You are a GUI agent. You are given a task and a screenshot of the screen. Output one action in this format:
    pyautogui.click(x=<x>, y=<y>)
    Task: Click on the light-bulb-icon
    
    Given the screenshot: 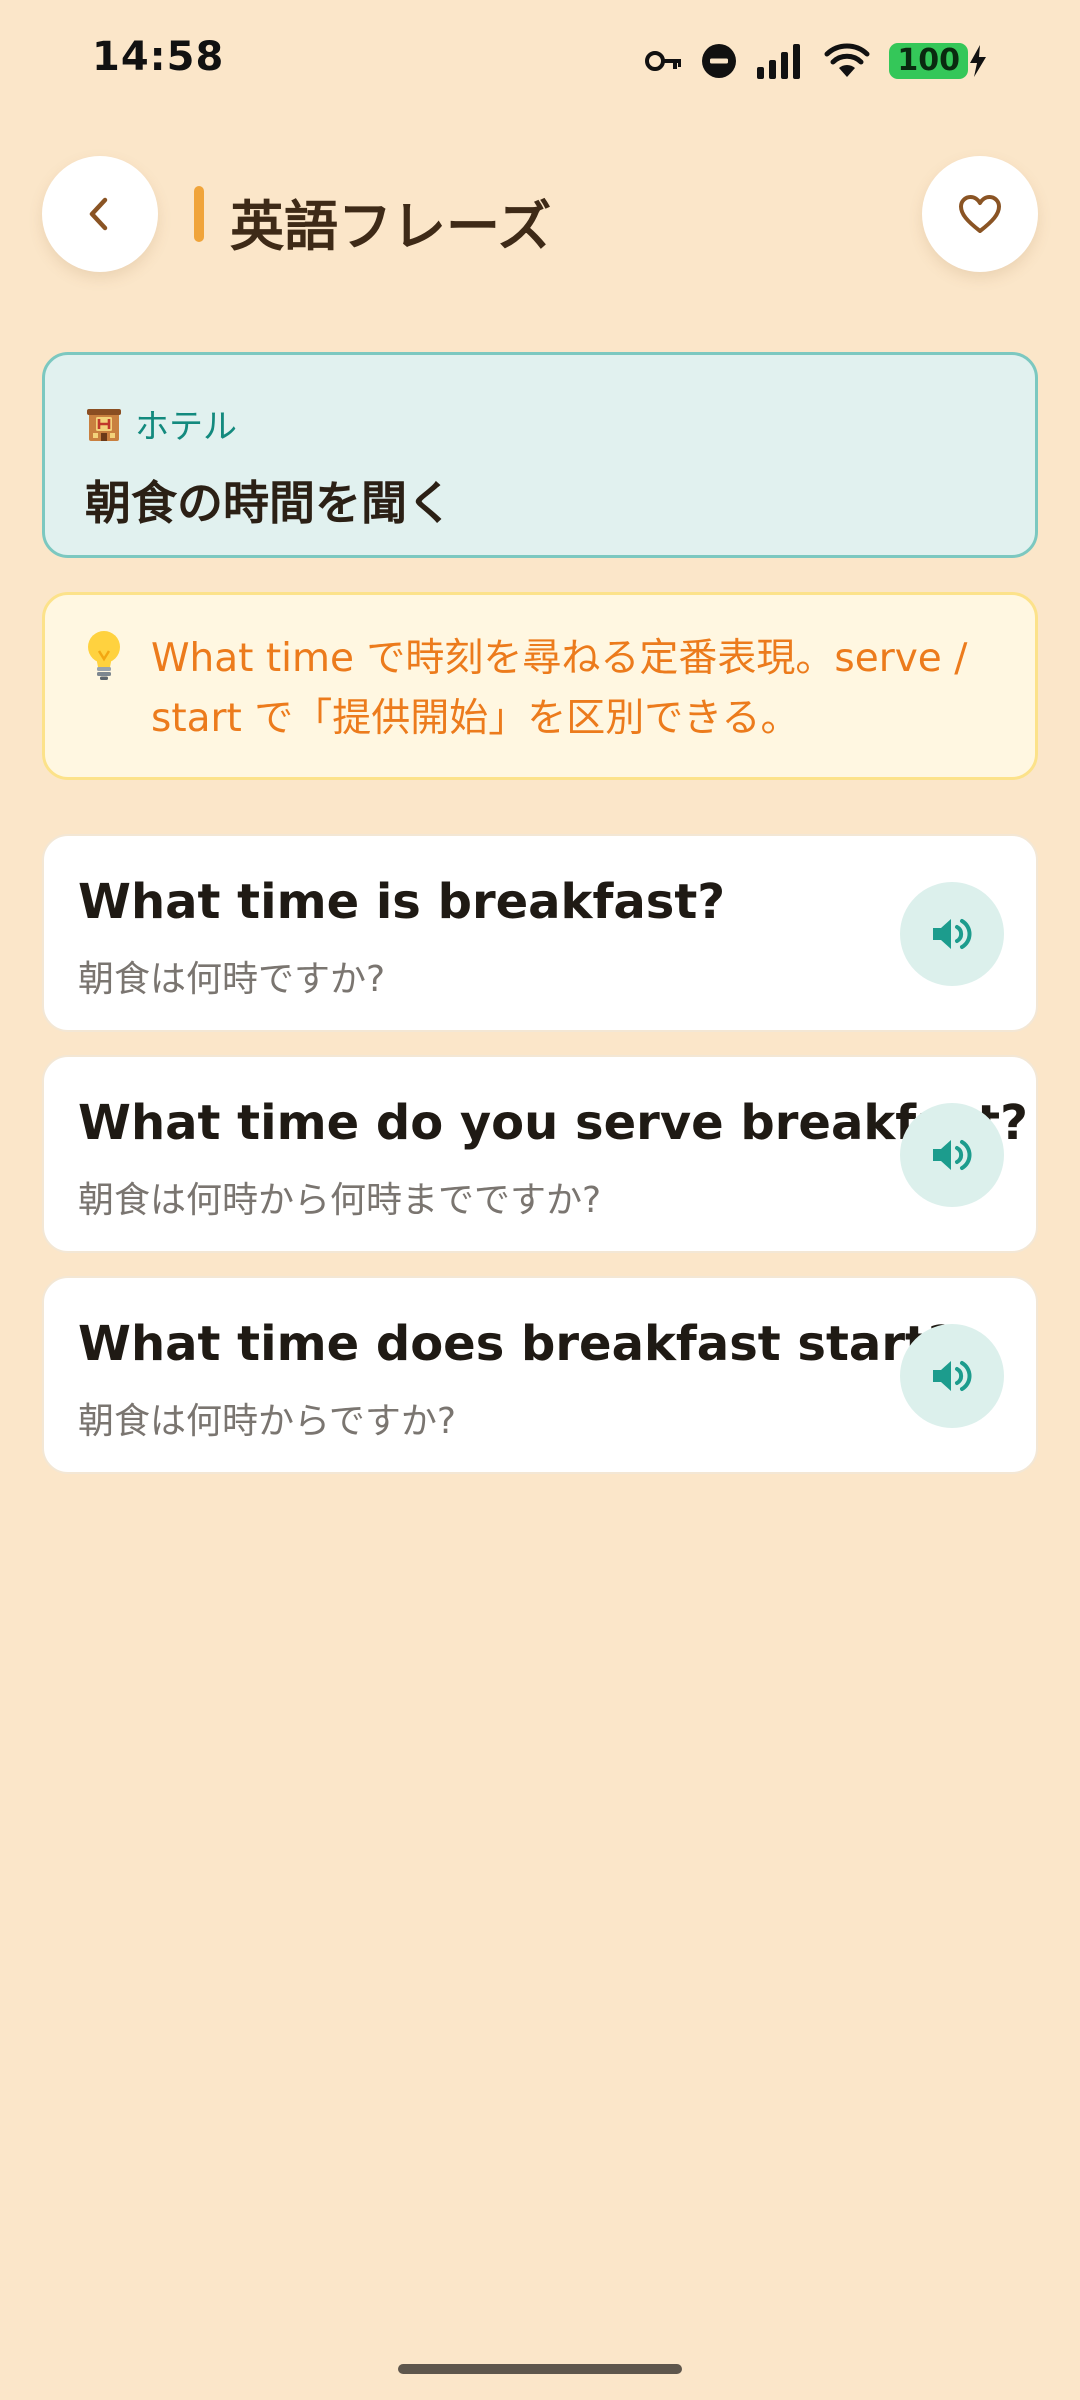 What is the action you would take?
    pyautogui.click(x=104, y=655)
    